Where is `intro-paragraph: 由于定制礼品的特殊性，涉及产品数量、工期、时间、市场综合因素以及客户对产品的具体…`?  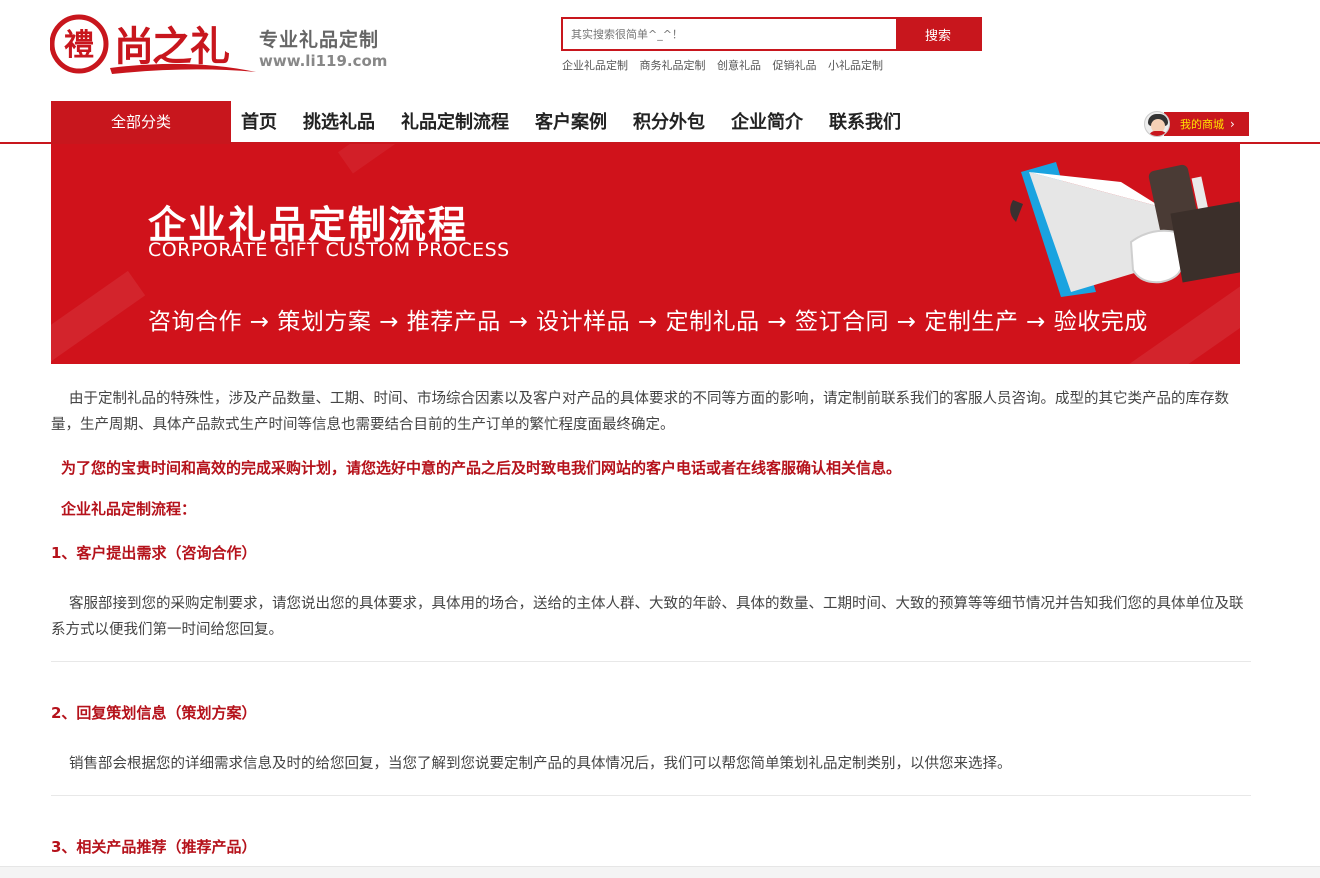
intro-paragraph: 由于定制礼品的特殊性，涉及产品数量、工期、时间、市场综合因素以及客户对产品的具体… is located at coordinates (640, 412).